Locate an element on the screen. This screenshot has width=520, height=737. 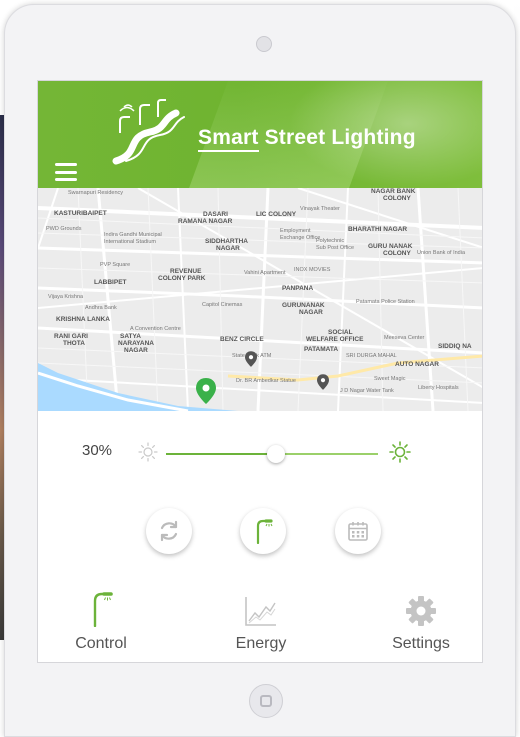
map-label: COLONY PARK is located at coordinates (182, 278).